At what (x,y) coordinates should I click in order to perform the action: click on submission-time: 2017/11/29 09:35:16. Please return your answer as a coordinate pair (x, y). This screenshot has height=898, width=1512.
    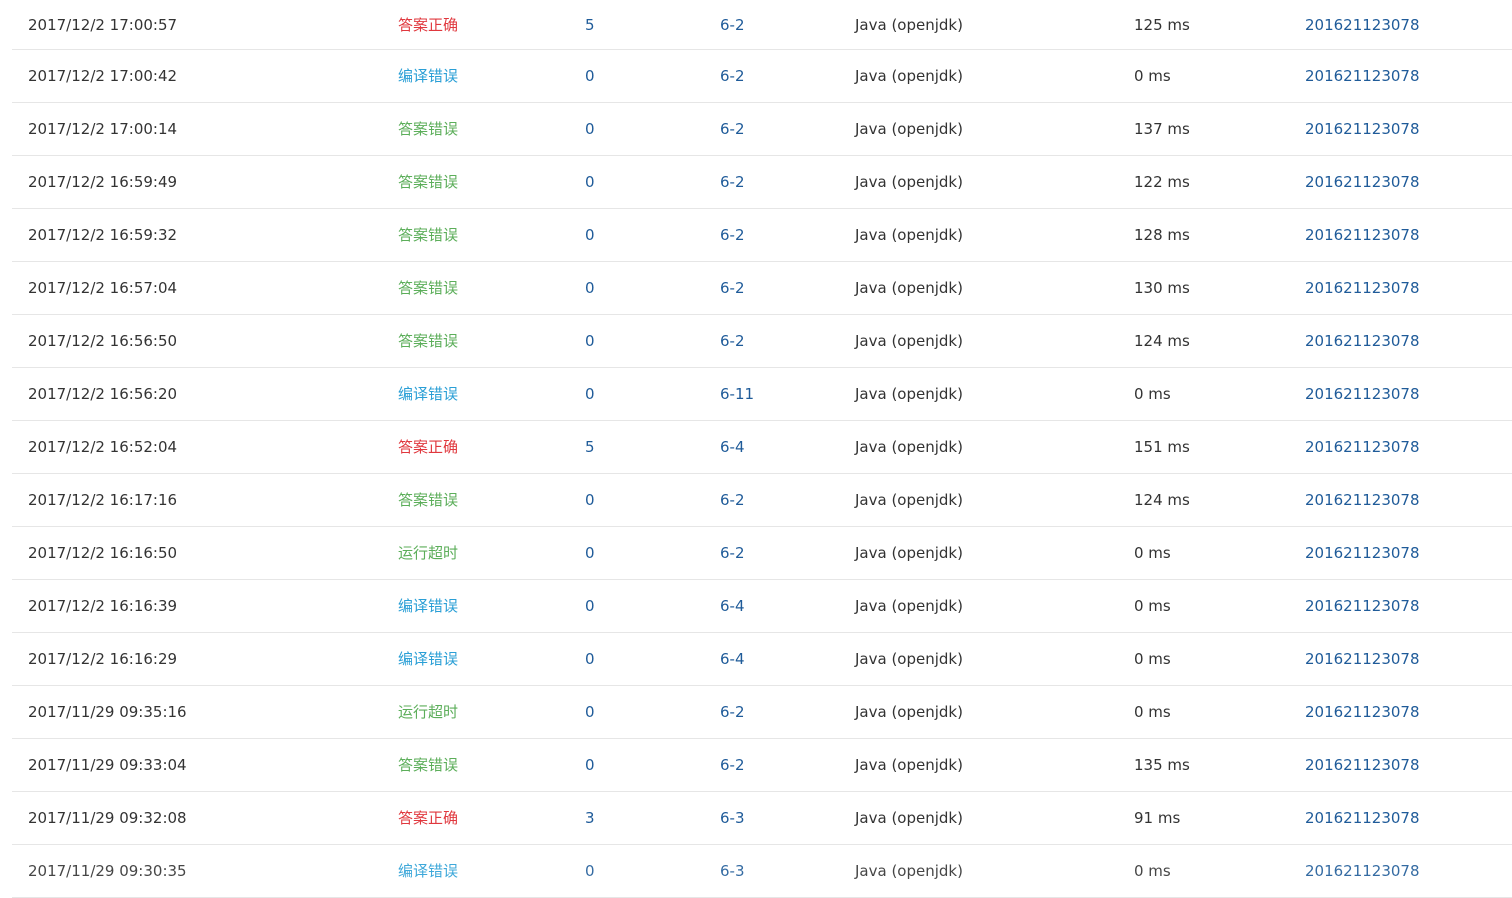
    Looking at the image, I should click on (107, 712).